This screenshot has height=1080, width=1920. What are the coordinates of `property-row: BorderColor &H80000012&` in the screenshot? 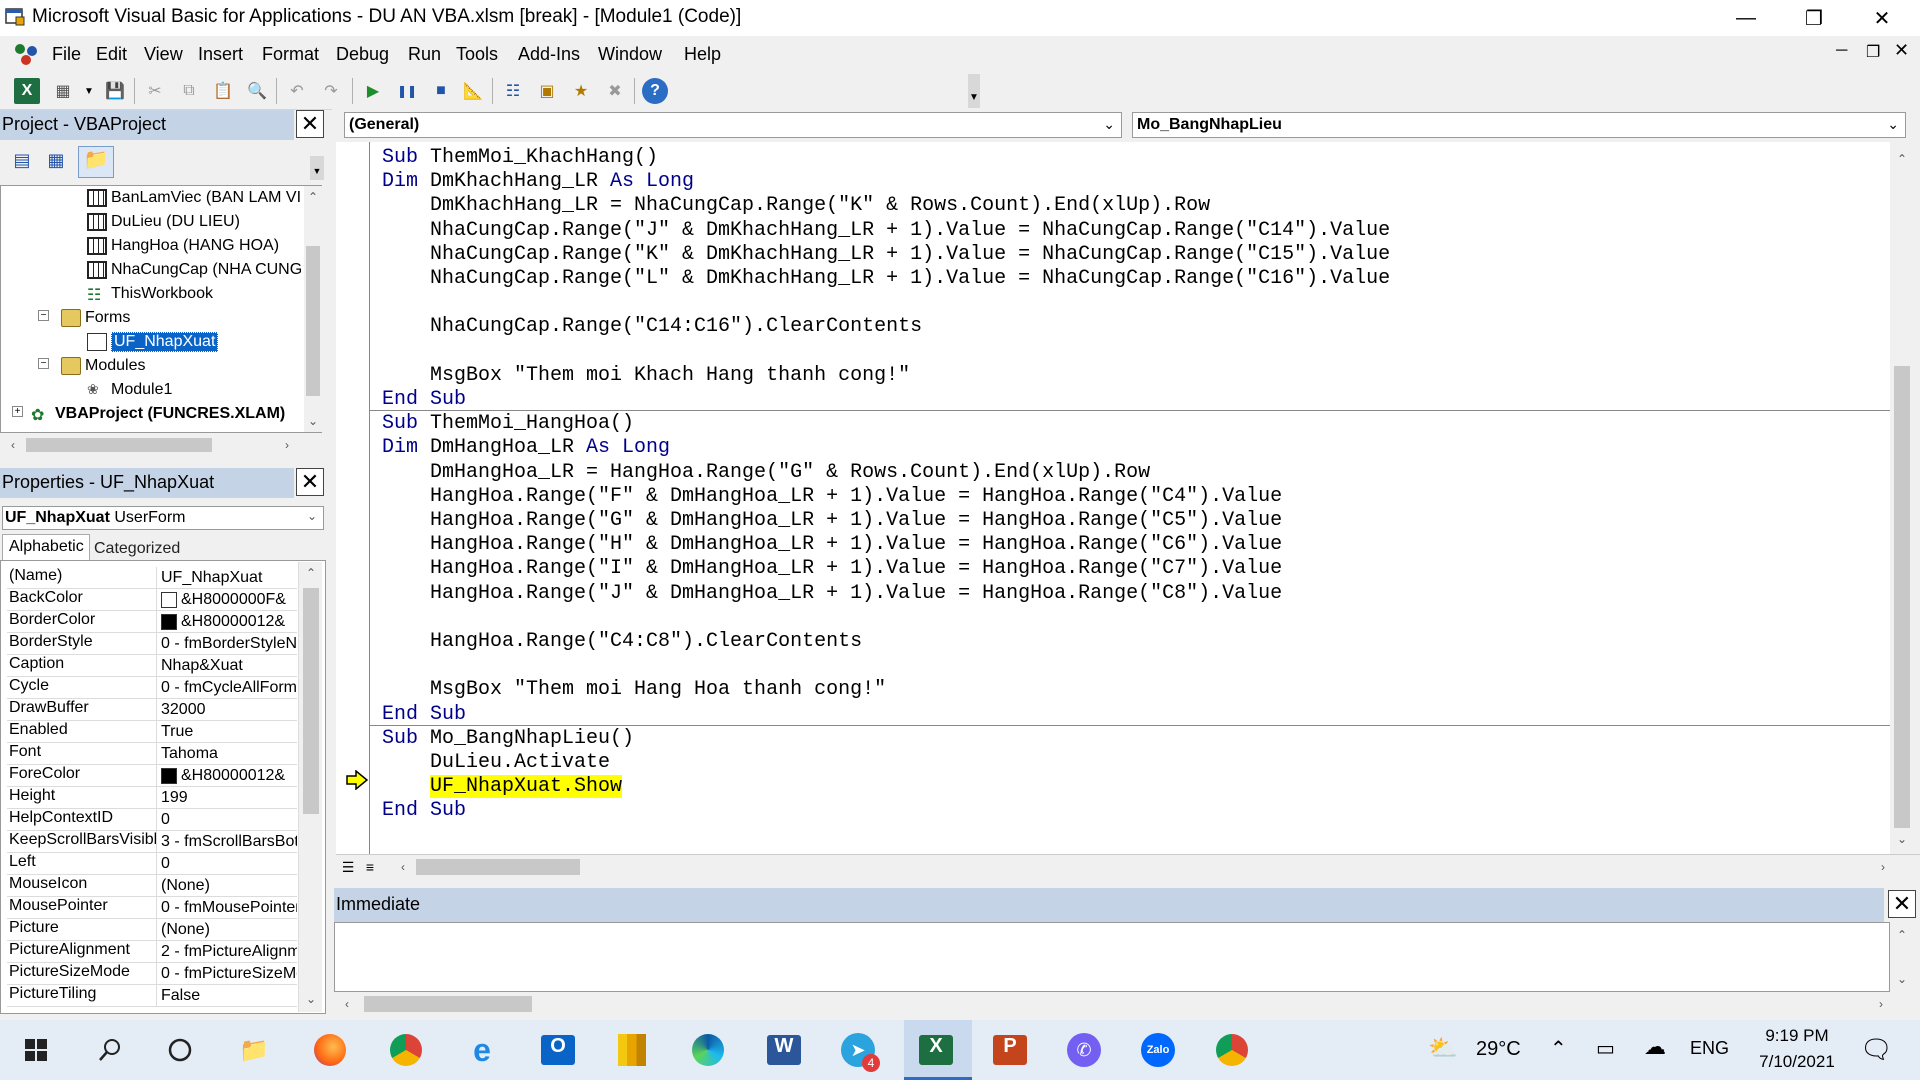 It's located at (152, 622).